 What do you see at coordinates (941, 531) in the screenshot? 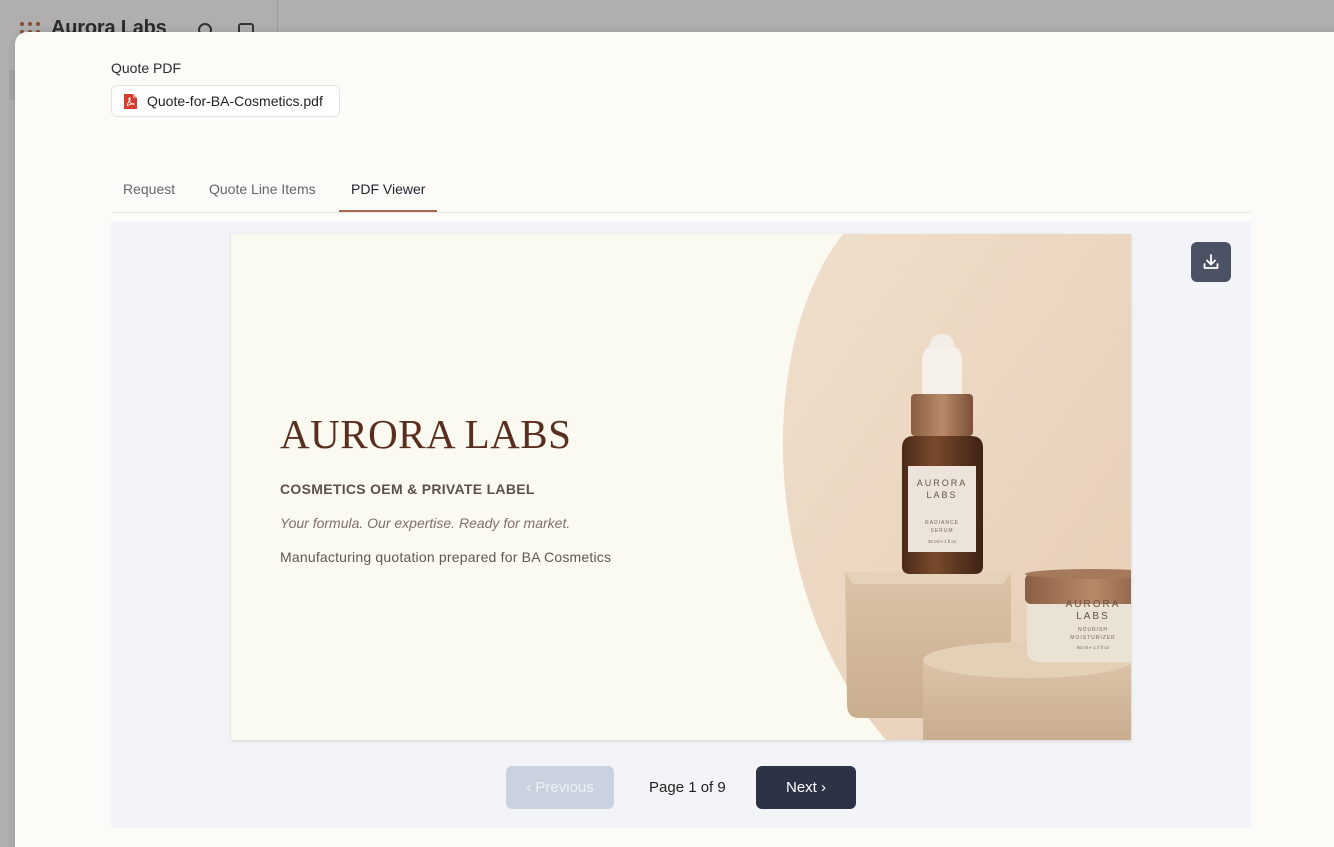
I see `bottle-label-product-2: SERUM` at bounding box center [941, 531].